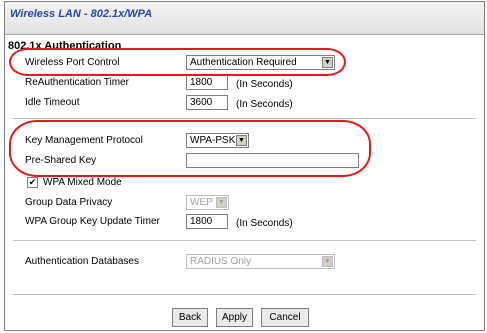  What do you see at coordinates (69, 202) in the screenshot?
I see `group-privacy-label: Group Data Privacy` at bounding box center [69, 202].